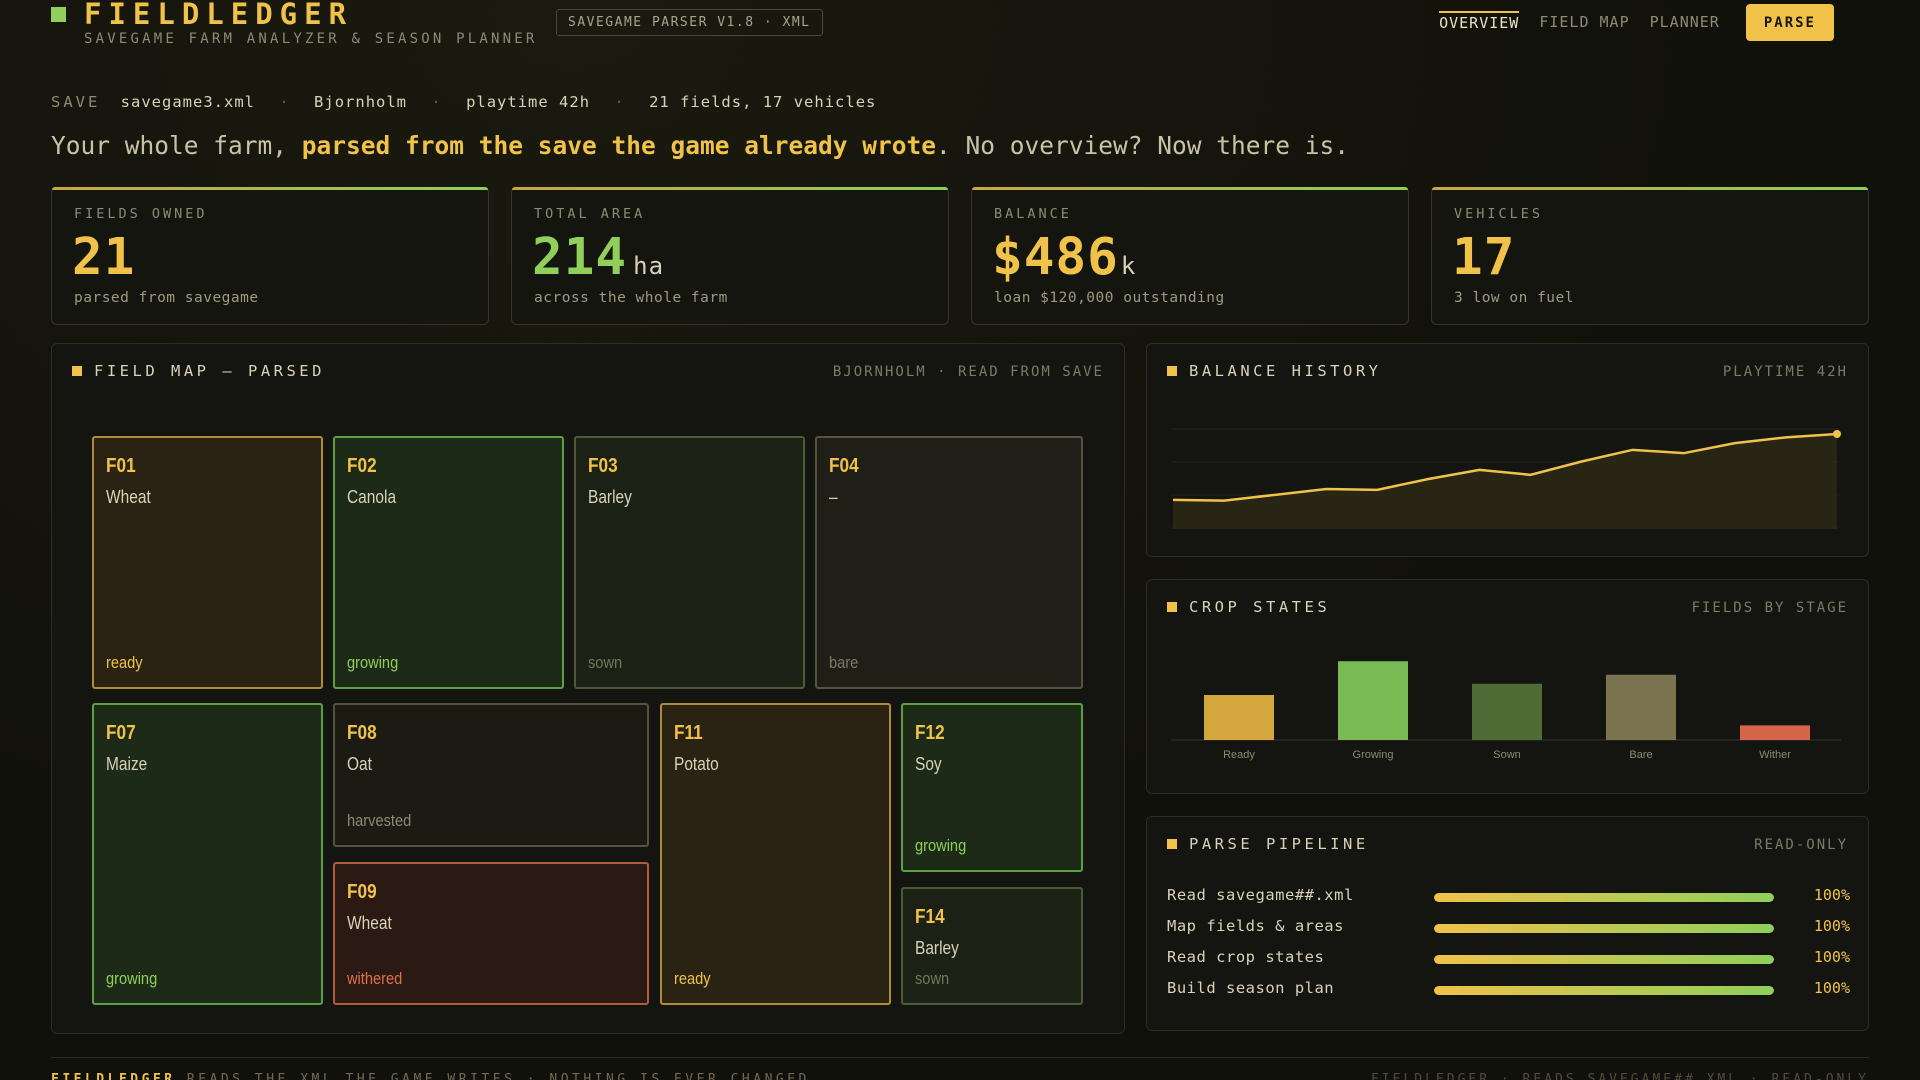 The width and height of the screenshot is (1920, 1080). Describe the element at coordinates (930, 917) in the screenshot. I see `field-id: F14` at that location.